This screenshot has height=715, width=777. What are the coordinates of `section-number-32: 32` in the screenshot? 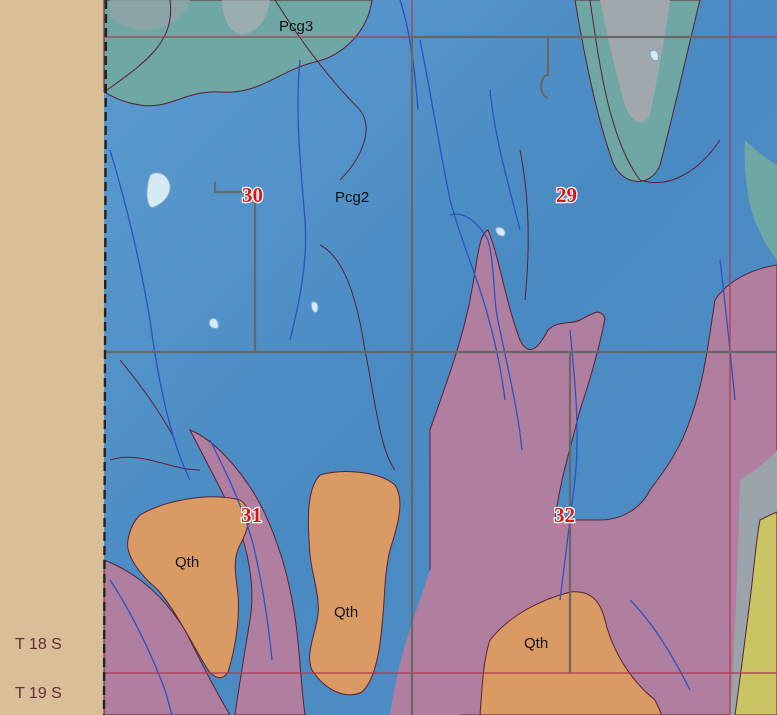 It's located at (564, 515).